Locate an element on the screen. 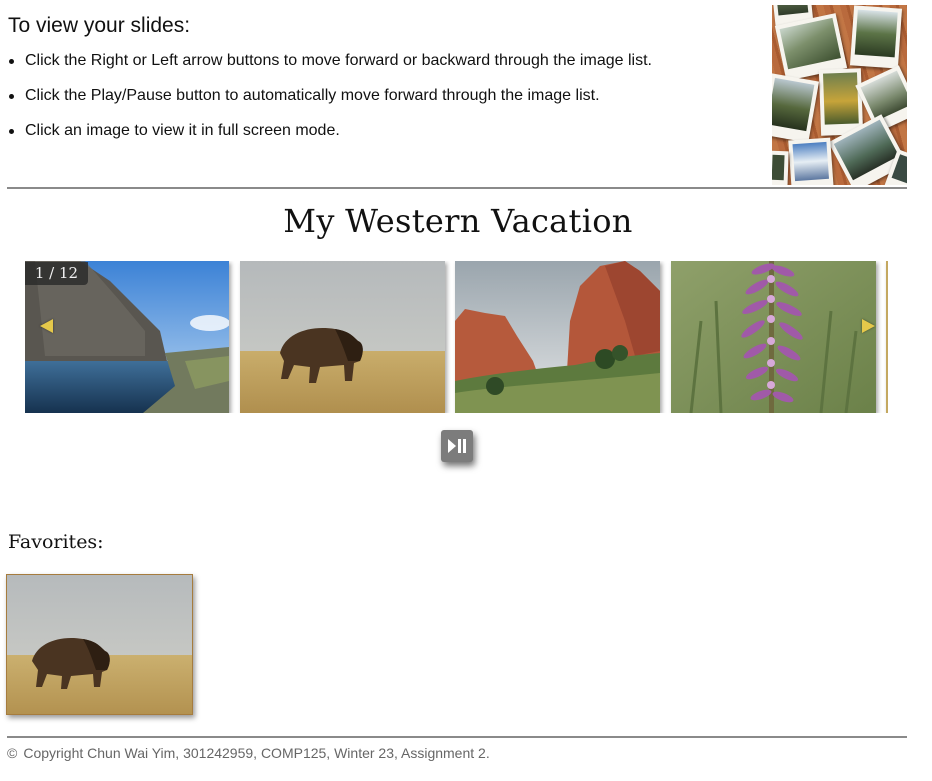 This screenshot has width=932, height=781. left-arrow-icon is located at coordinates (46, 326).